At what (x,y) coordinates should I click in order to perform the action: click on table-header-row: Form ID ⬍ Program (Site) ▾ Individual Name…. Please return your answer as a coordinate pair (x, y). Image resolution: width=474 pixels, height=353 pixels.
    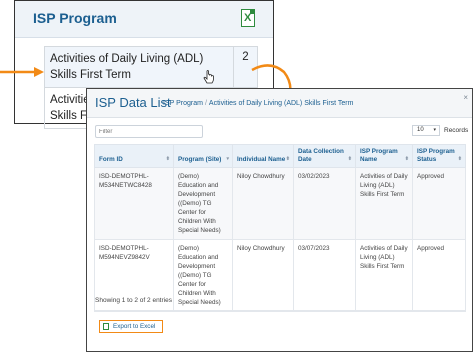
    Looking at the image, I should click on (280, 156).